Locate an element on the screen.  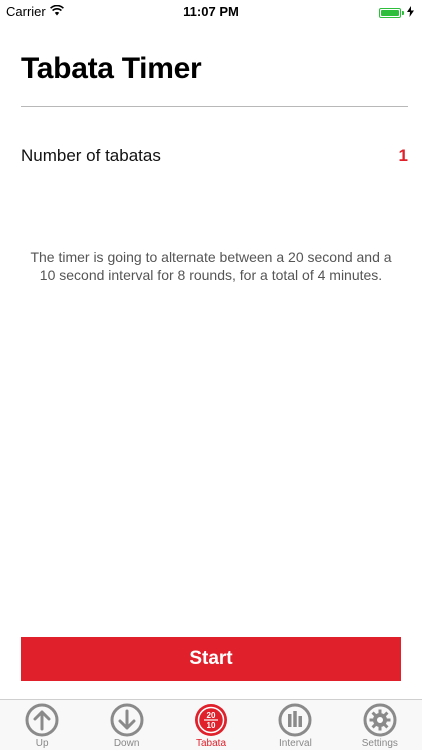
start-button: Start is located at coordinates (211, 659).